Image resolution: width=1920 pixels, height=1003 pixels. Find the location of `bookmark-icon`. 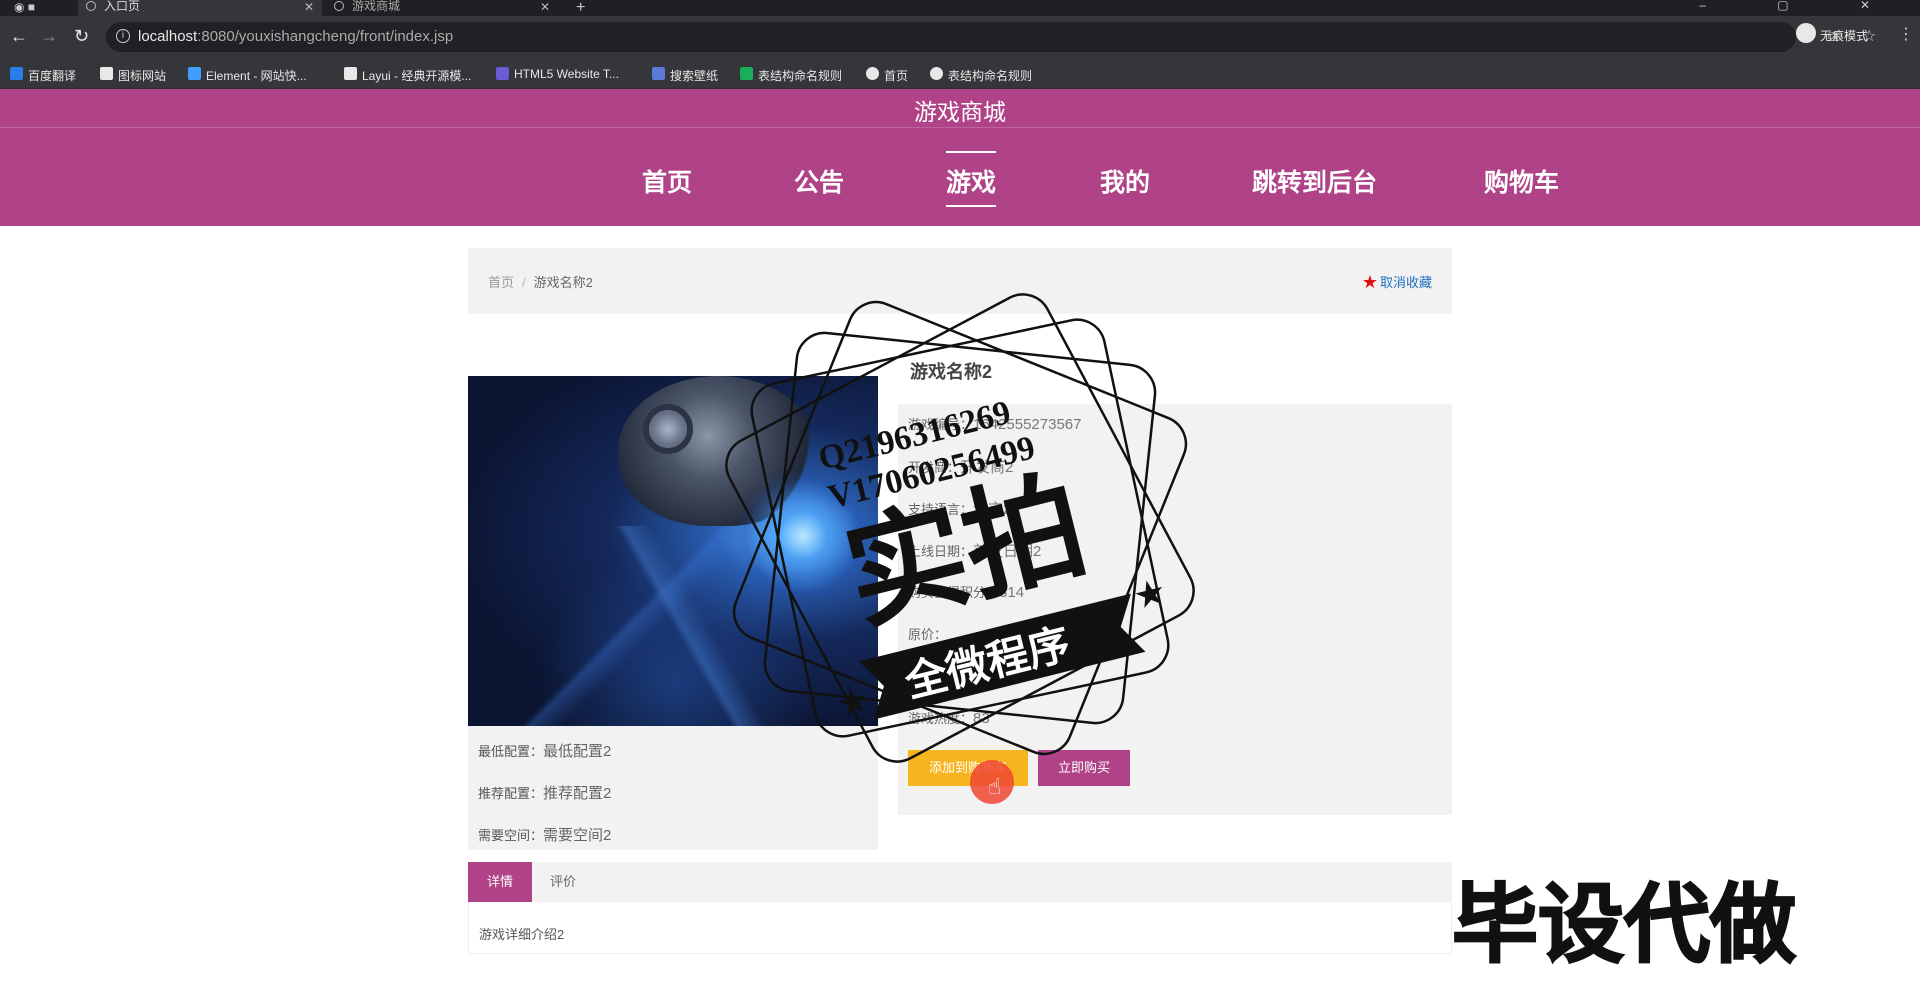

bookmark-icon is located at coordinates (16, 73).